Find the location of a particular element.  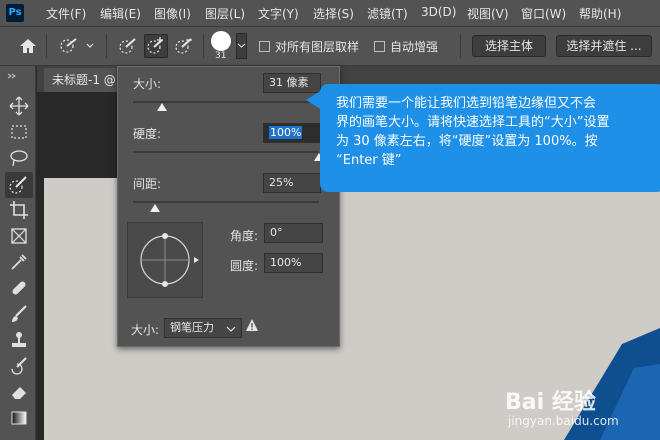

angle-field: 0° is located at coordinates (293, 233).